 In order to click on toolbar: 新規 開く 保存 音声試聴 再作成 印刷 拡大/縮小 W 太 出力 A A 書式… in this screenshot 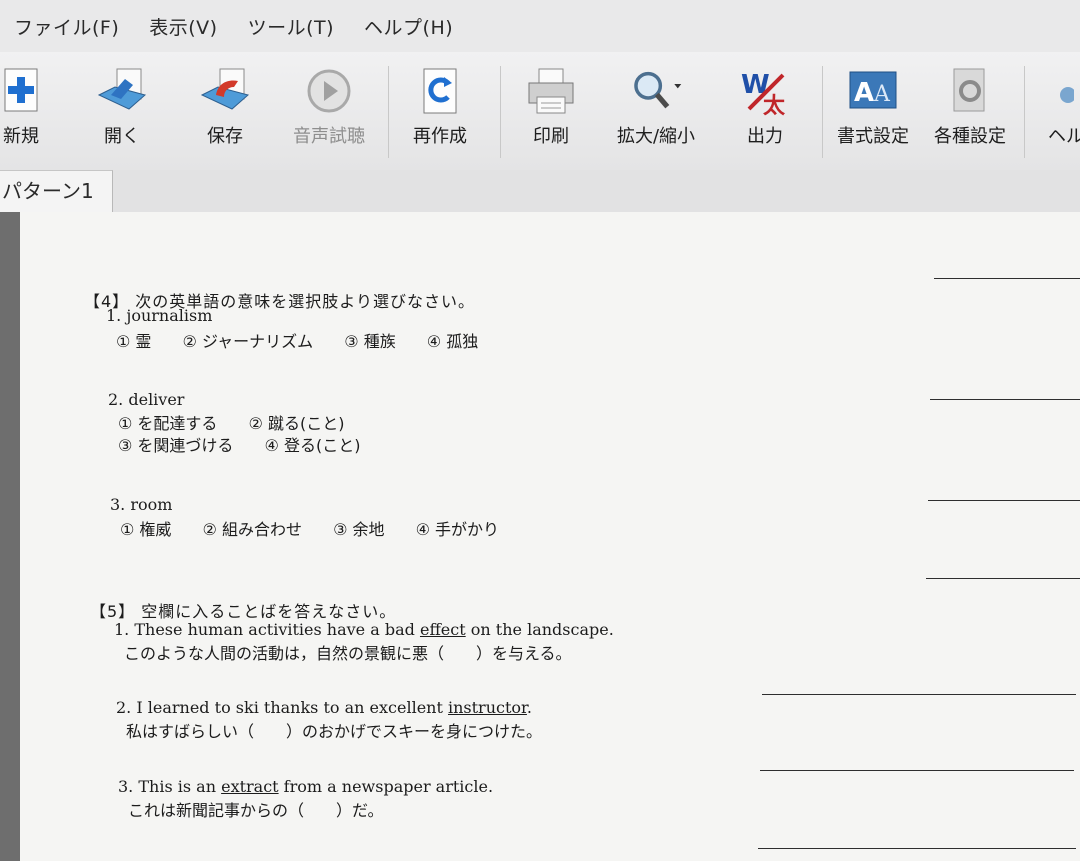, I will do `click(540, 111)`.